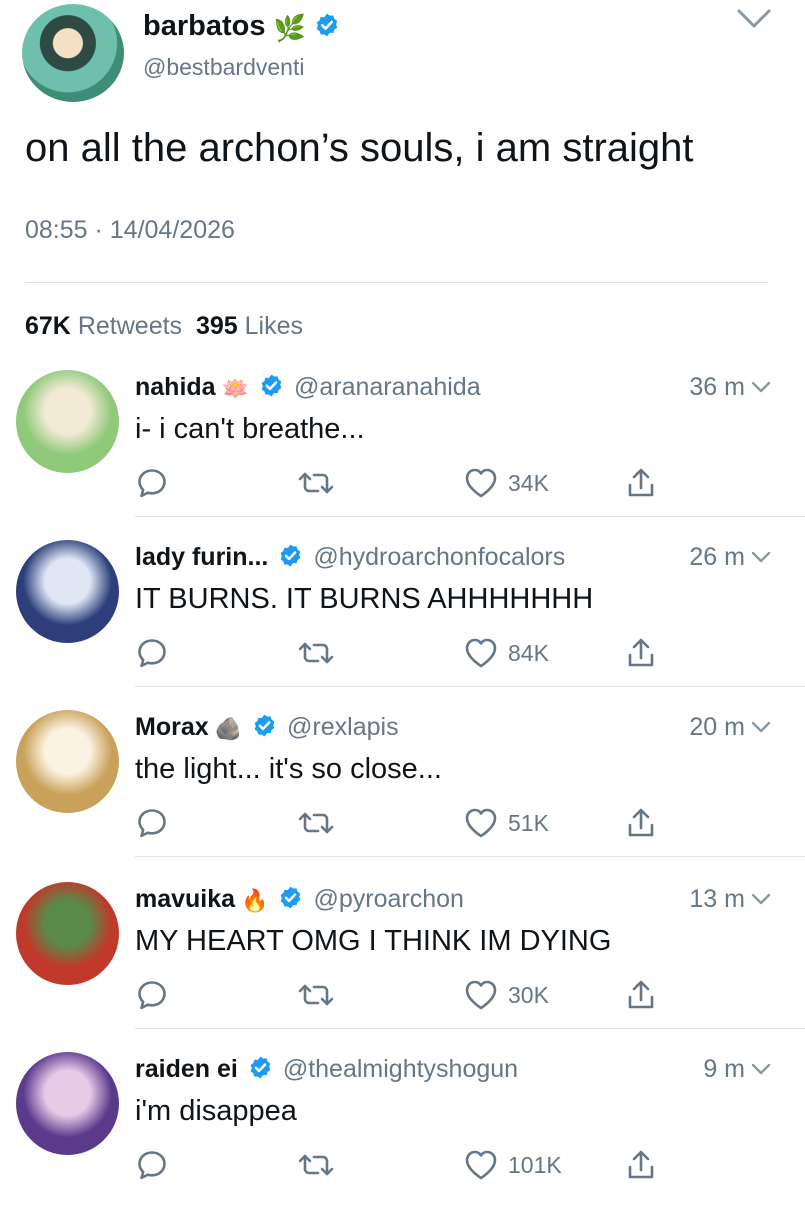 The height and width of the screenshot is (1212, 805). Describe the element at coordinates (439, 557) in the screenshot. I see `reply-author-handle: @hydroarchonfocalors` at that location.